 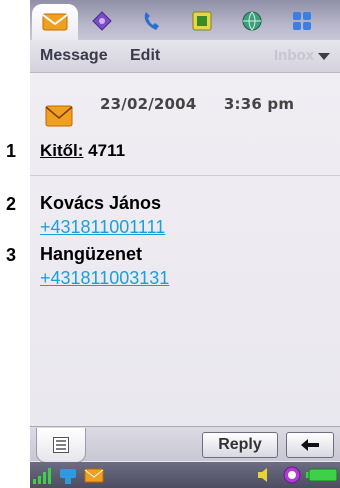 I want to click on tab-web, so click(x=252, y=21).